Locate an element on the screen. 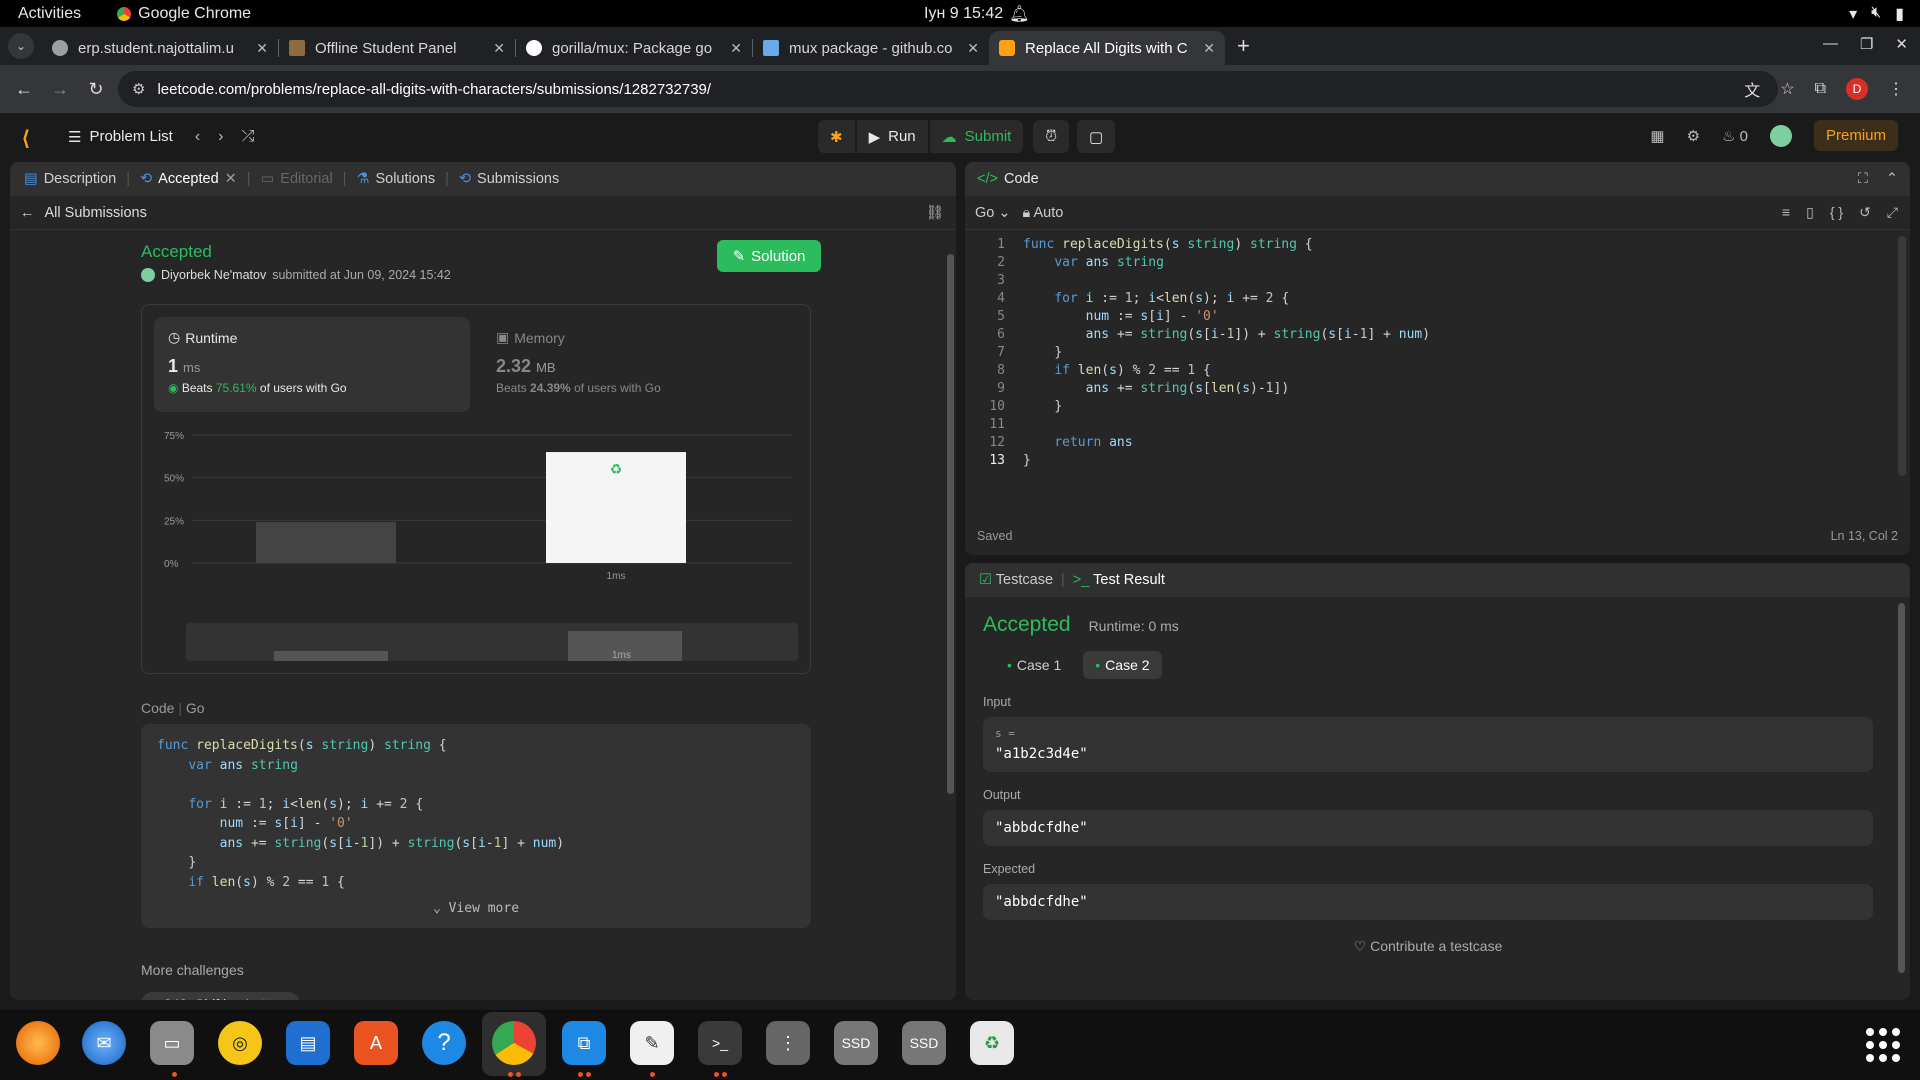 The height and width of the screenshot is (1080, 1920). rhythmbox-icon: ◎ is located at coordinates (240, 1043).